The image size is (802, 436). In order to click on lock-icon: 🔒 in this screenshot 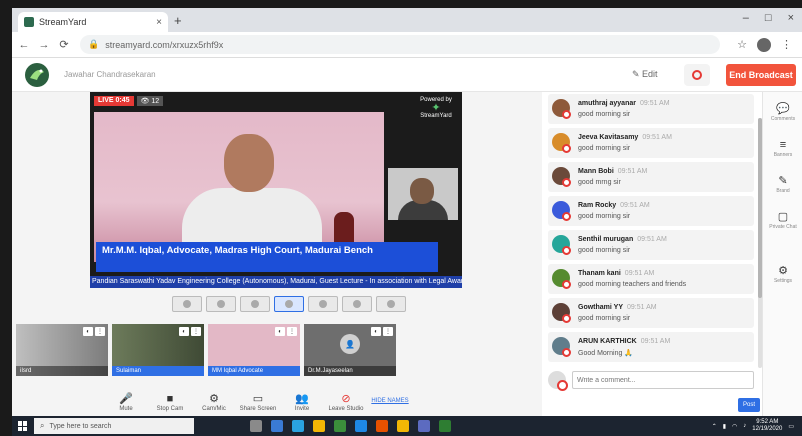, I will do `click(94, 44)`.